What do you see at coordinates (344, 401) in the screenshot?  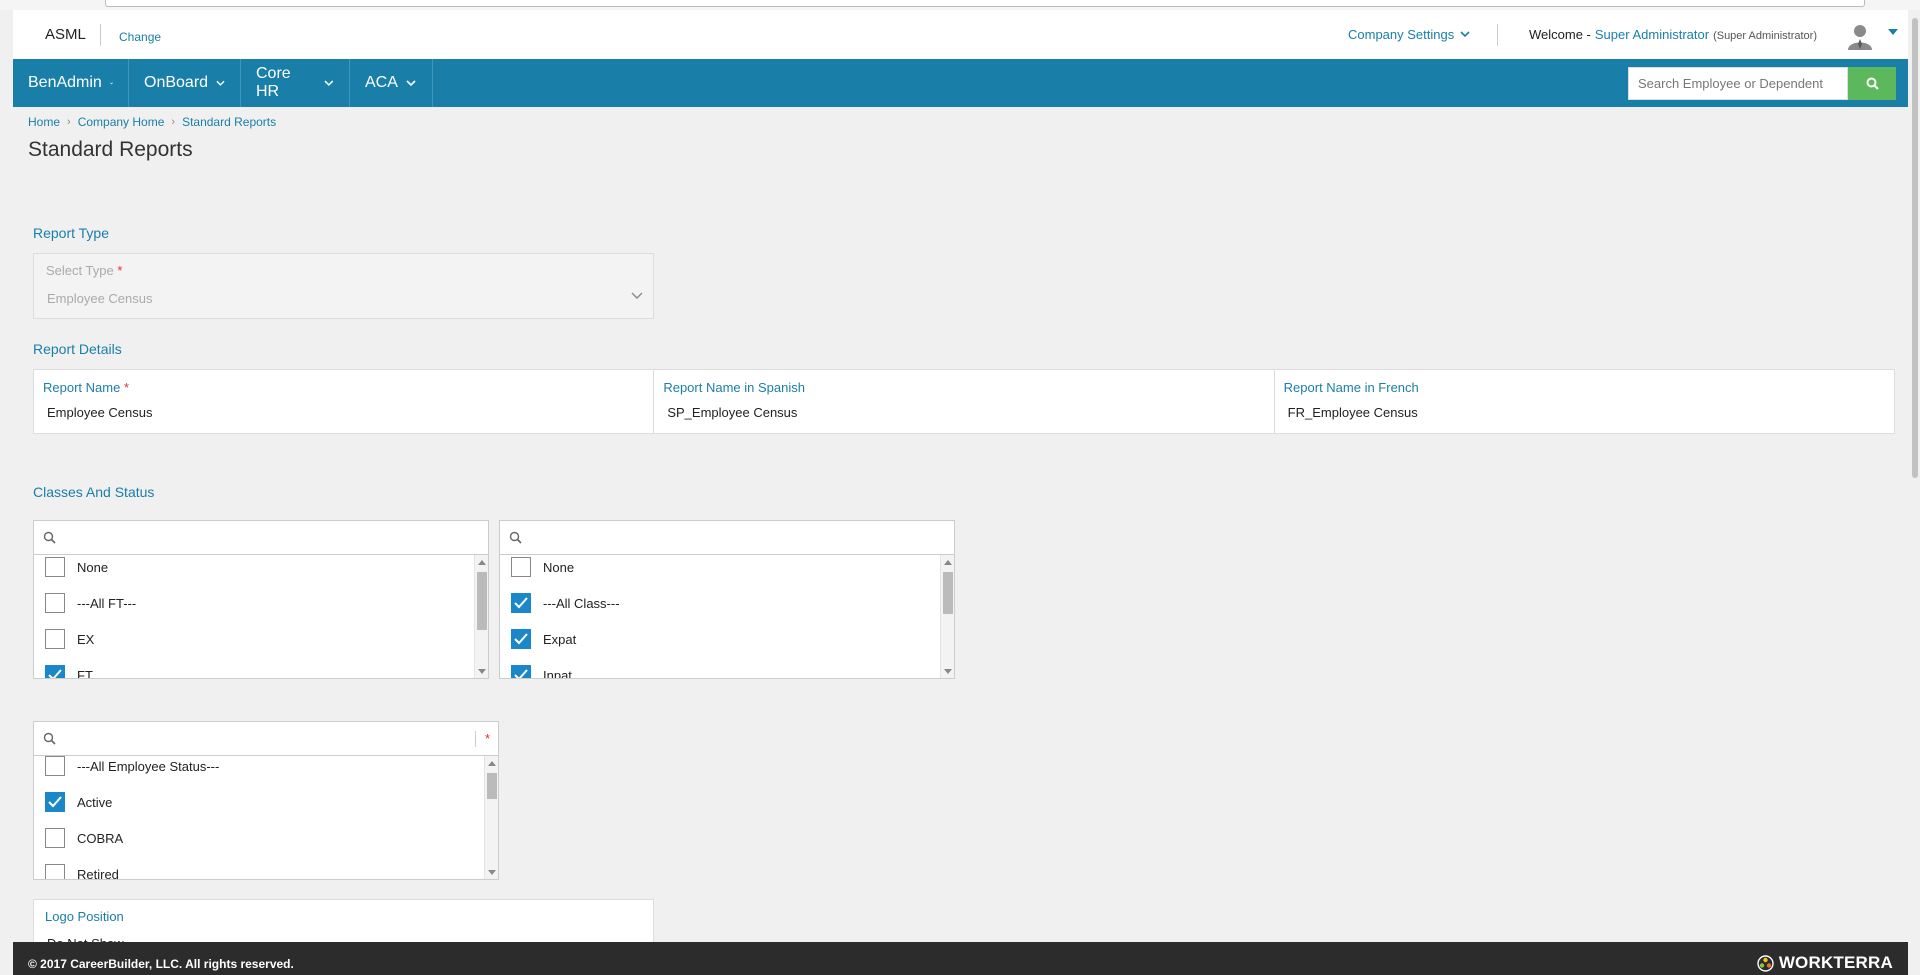 I see `report-name-field: Report Name * Employee Census` at bounding box center [344, 401].